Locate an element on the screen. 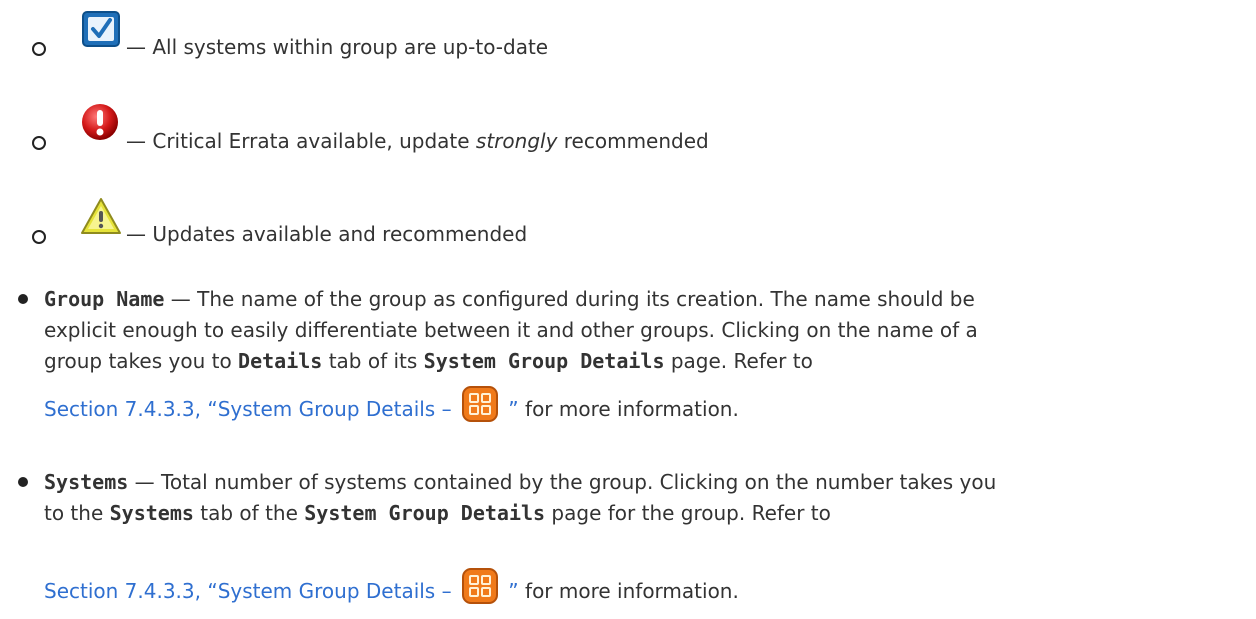 The image size is (1256, 619). systems-after-link: for more information. is located at coordinates (628, 591).